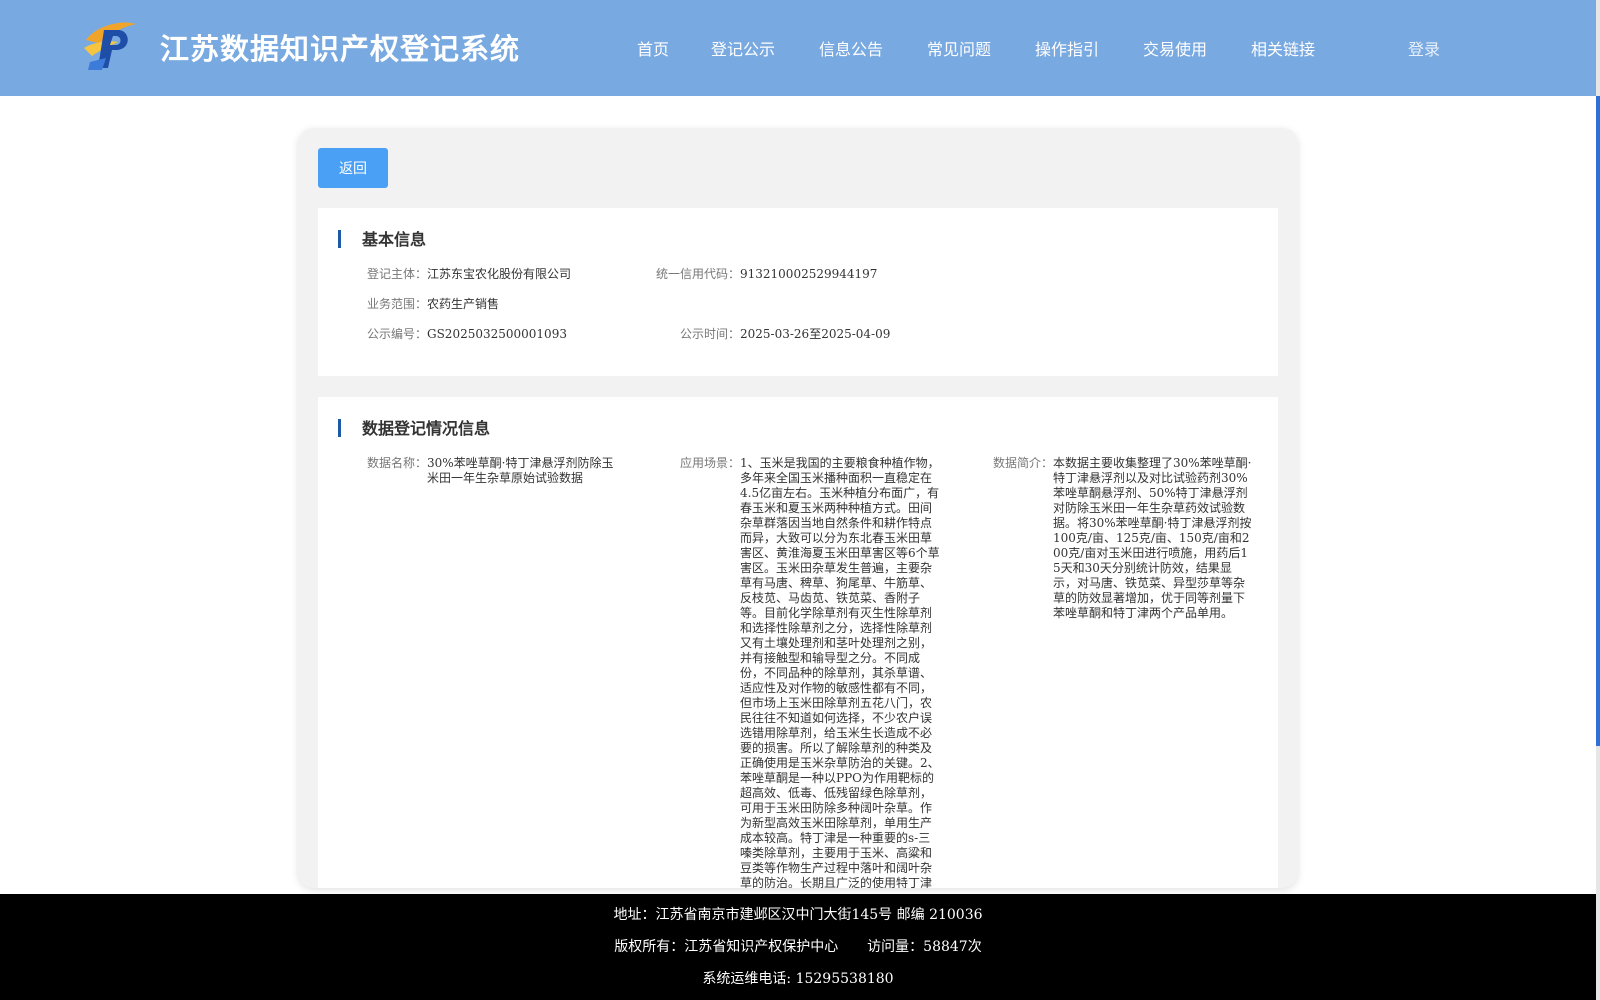 This screenshot has width=1600, height=1000. What do you see at coordinates (396, 304) in the screenshot?
I see `business-scope-label: 业务范围：` at bounding box center [396, 304].